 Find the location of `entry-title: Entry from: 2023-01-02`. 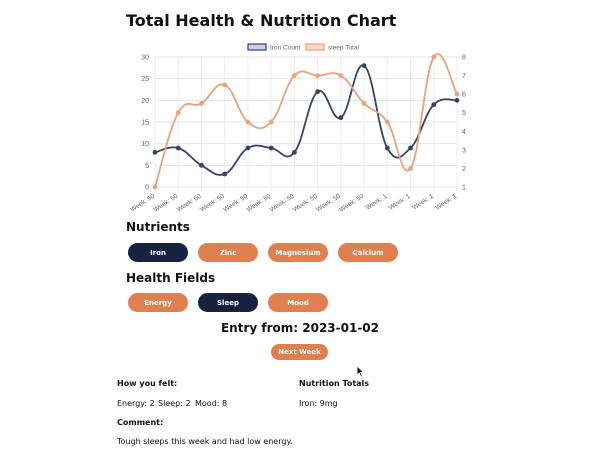

entry-title: Entry from: 2023-01-02 is located at coordinates (299, 328).